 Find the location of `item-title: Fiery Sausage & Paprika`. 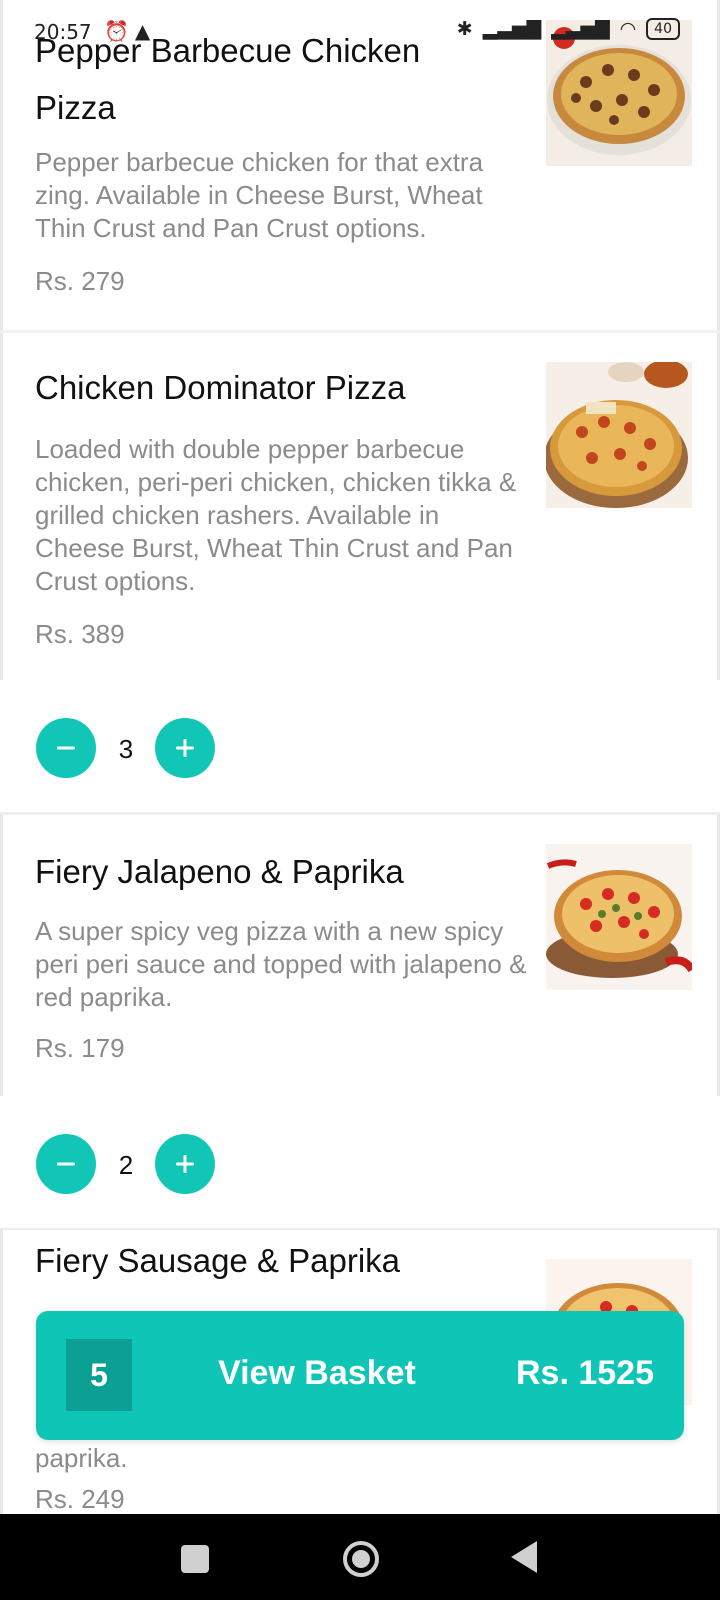

item-title: Fiery Sausage & Paprika is located at coordinates (218, 1260).